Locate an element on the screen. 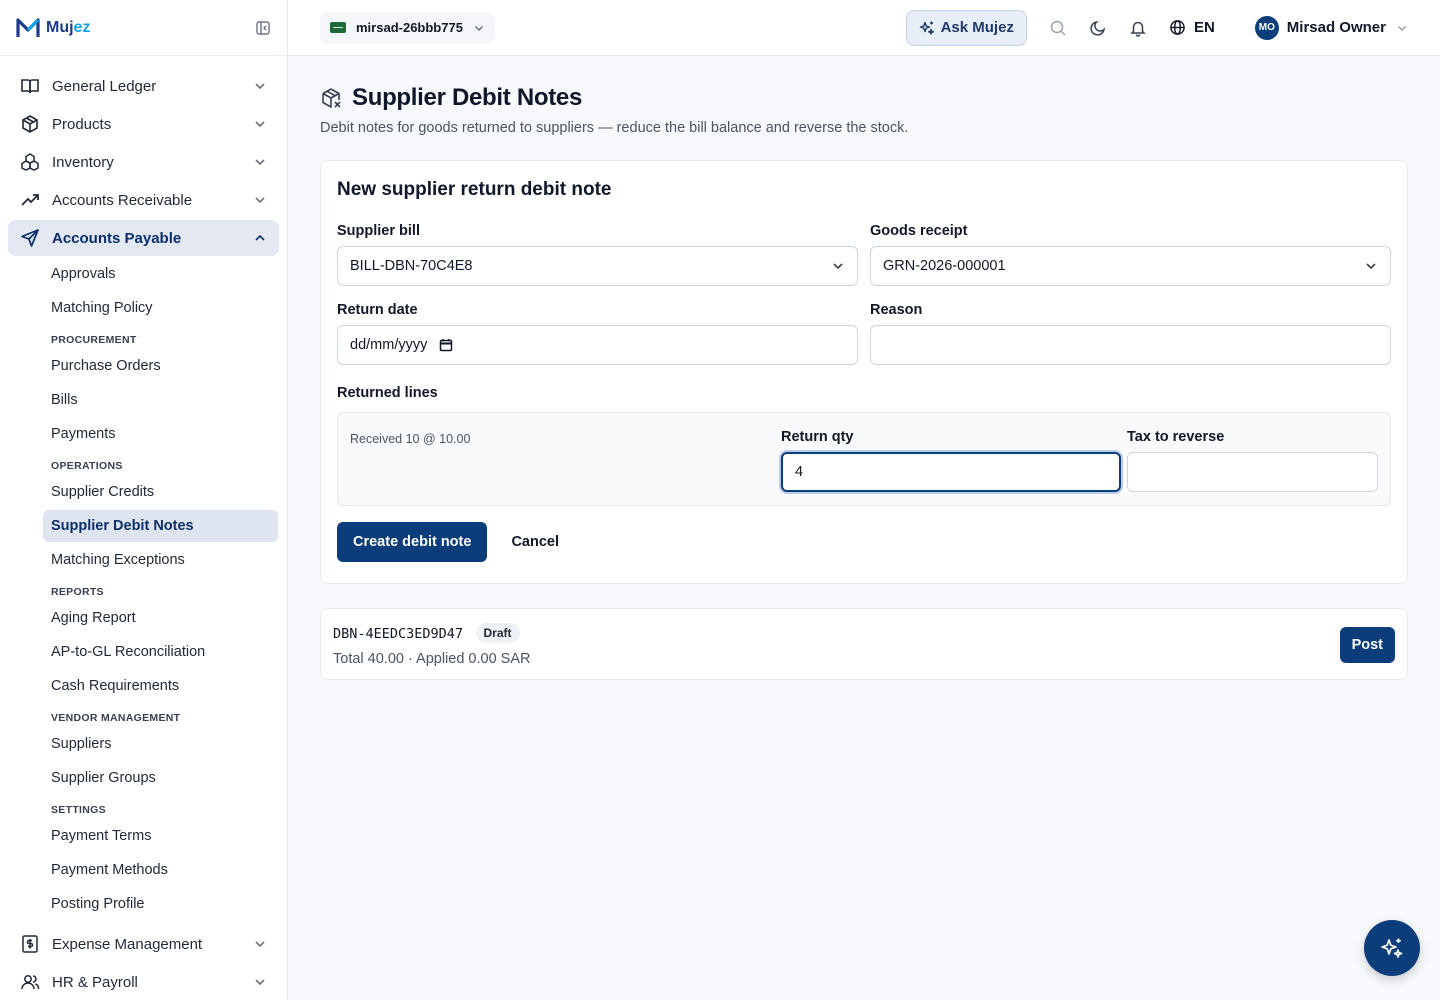 The height and width of the screenshot is (1000, 1440). nav-products: Products is located at coordinates (143, 124).